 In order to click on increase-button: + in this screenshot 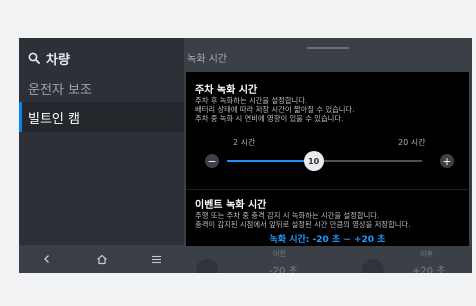, I will do `click(447, 161)`.